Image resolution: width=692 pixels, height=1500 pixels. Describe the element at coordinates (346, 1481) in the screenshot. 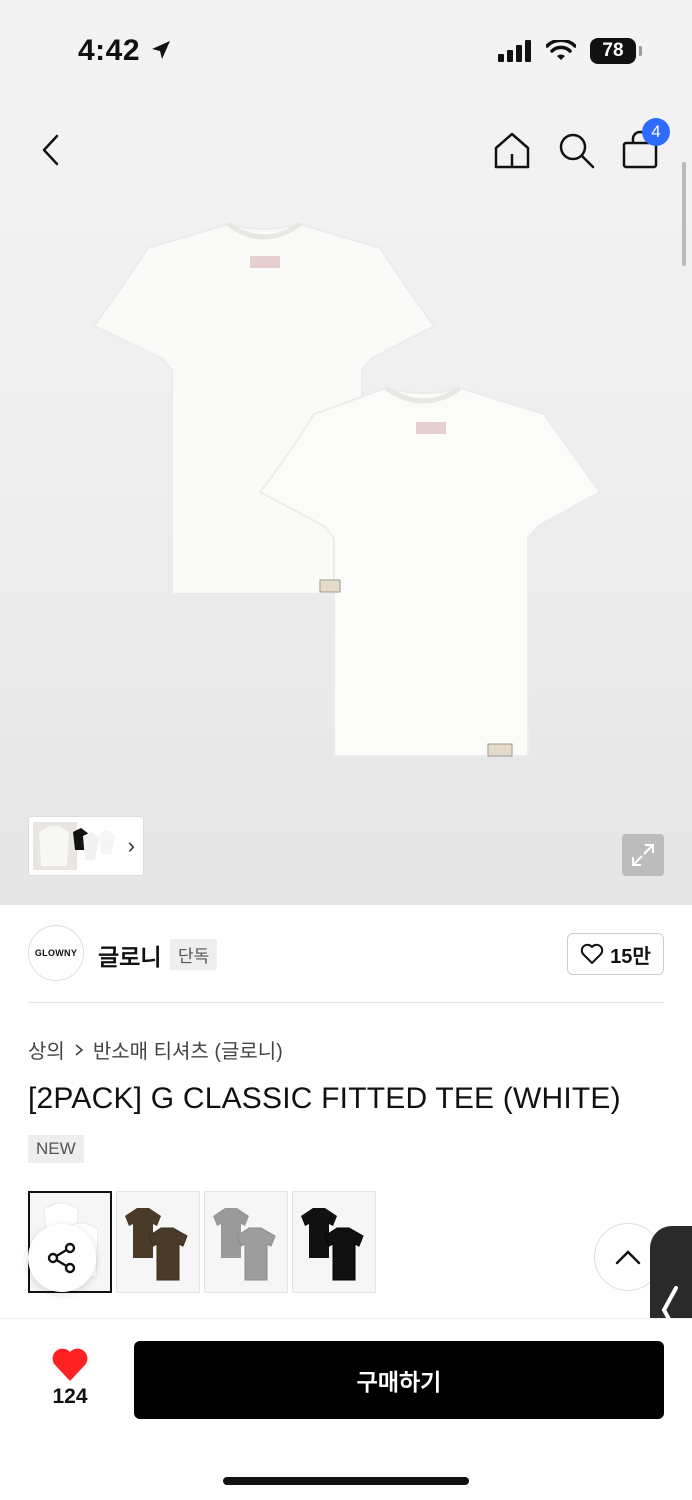

I see `home-indicator` at that location.